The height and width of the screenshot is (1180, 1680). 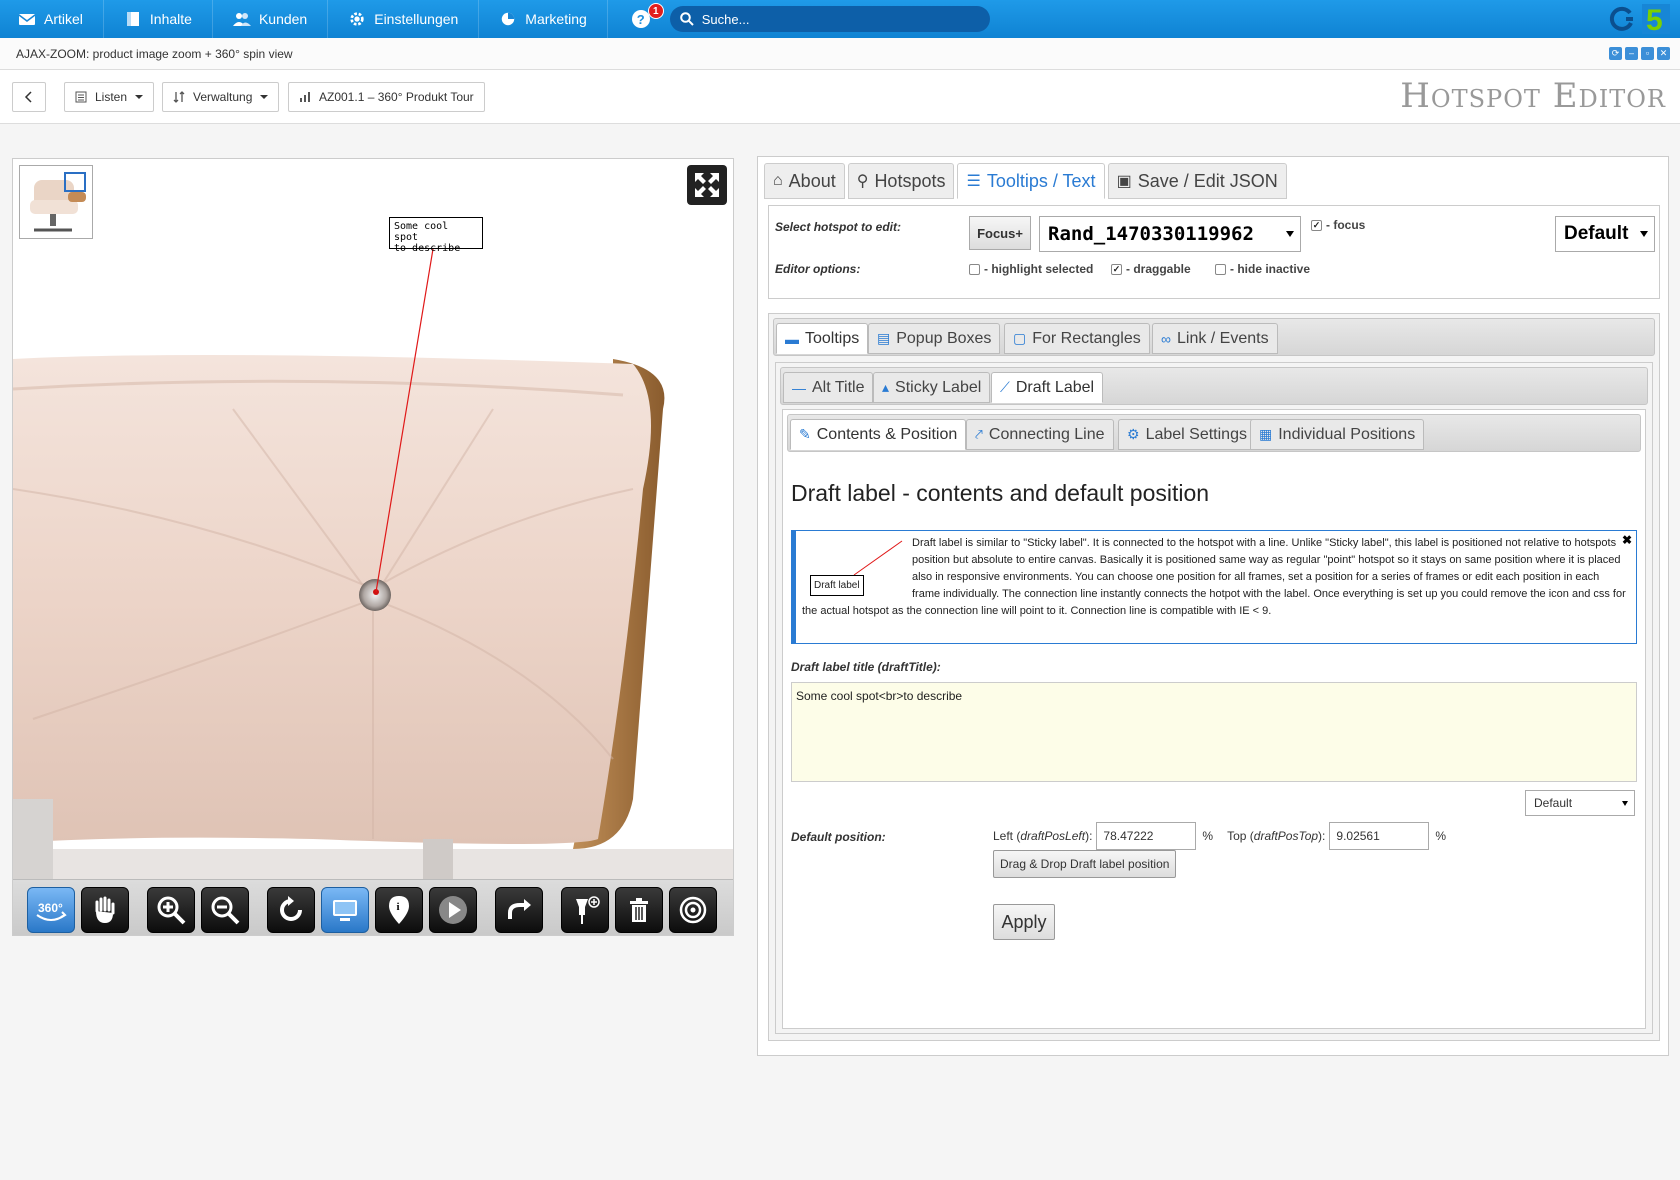 What do you see at coordinates (1638, 19) in the screenshot?
I see `brand-area: 5` at bounding box center [1638, 19].